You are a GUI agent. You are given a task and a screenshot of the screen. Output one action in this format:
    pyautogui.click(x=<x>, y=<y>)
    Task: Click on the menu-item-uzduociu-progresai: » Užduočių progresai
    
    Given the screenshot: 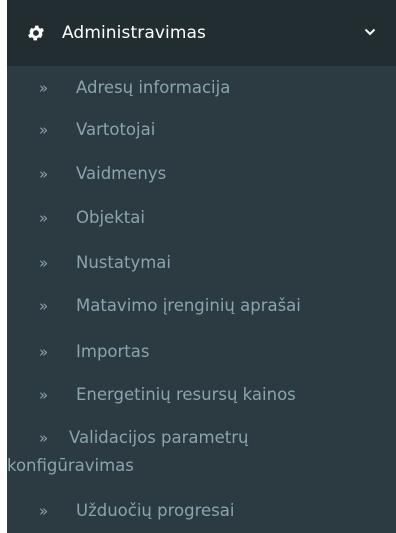 What is the action you would take?
    pyautogui.click(x=201, y=511)
    